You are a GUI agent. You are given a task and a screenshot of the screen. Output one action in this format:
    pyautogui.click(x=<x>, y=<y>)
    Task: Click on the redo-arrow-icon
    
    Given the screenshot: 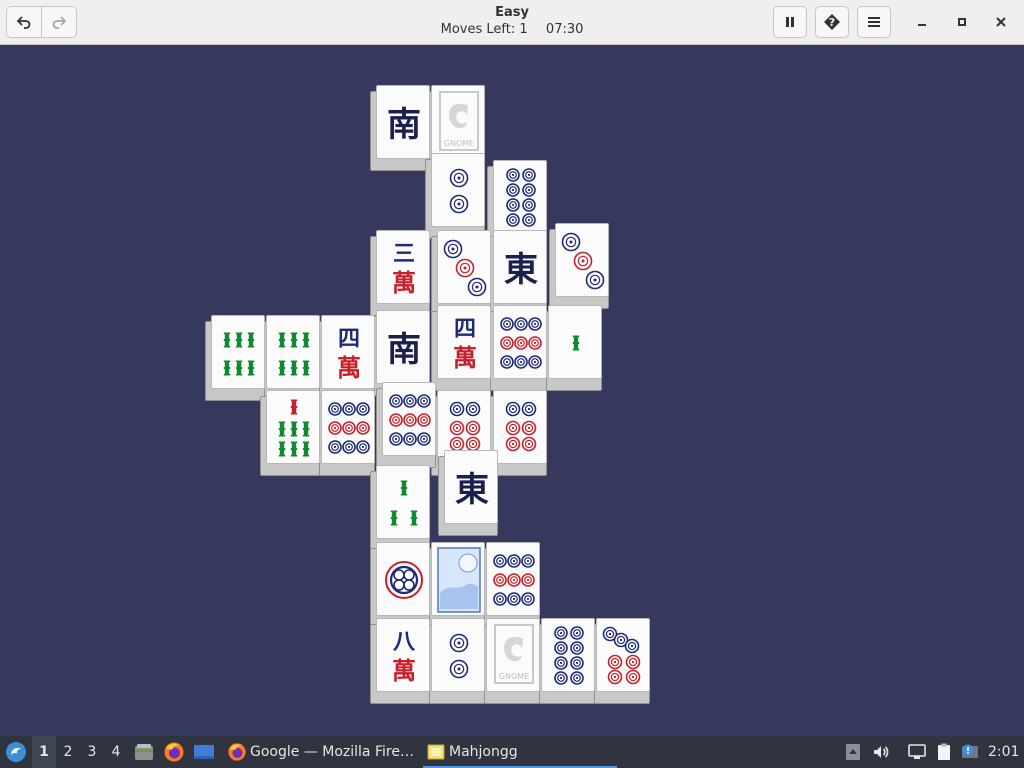 What is the action you would take?
    pyautogui.click(x=59, y=22)
    